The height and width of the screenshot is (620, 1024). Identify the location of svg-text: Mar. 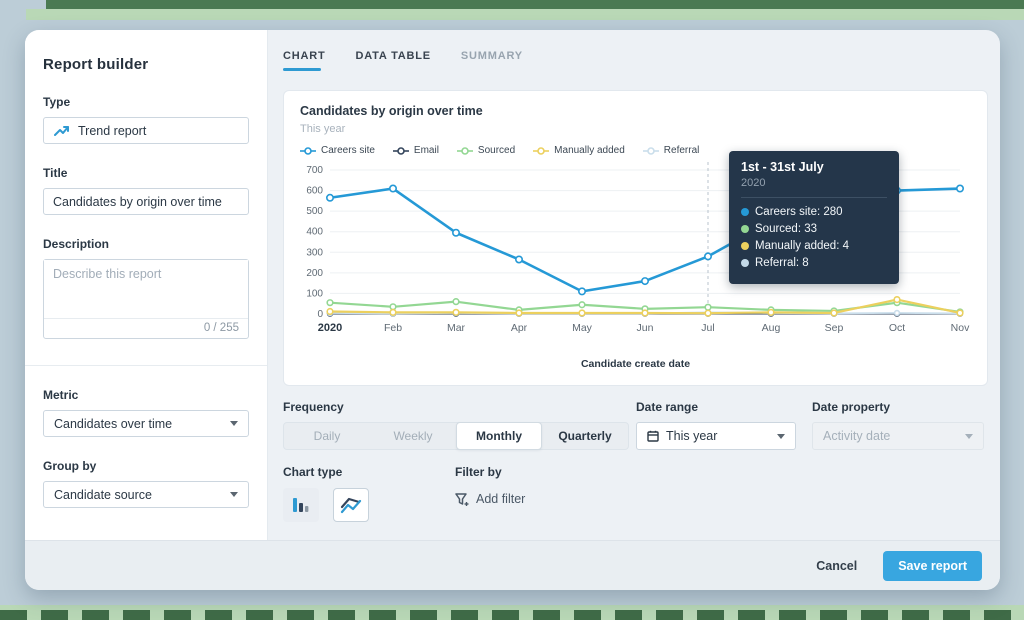
(456, 328).